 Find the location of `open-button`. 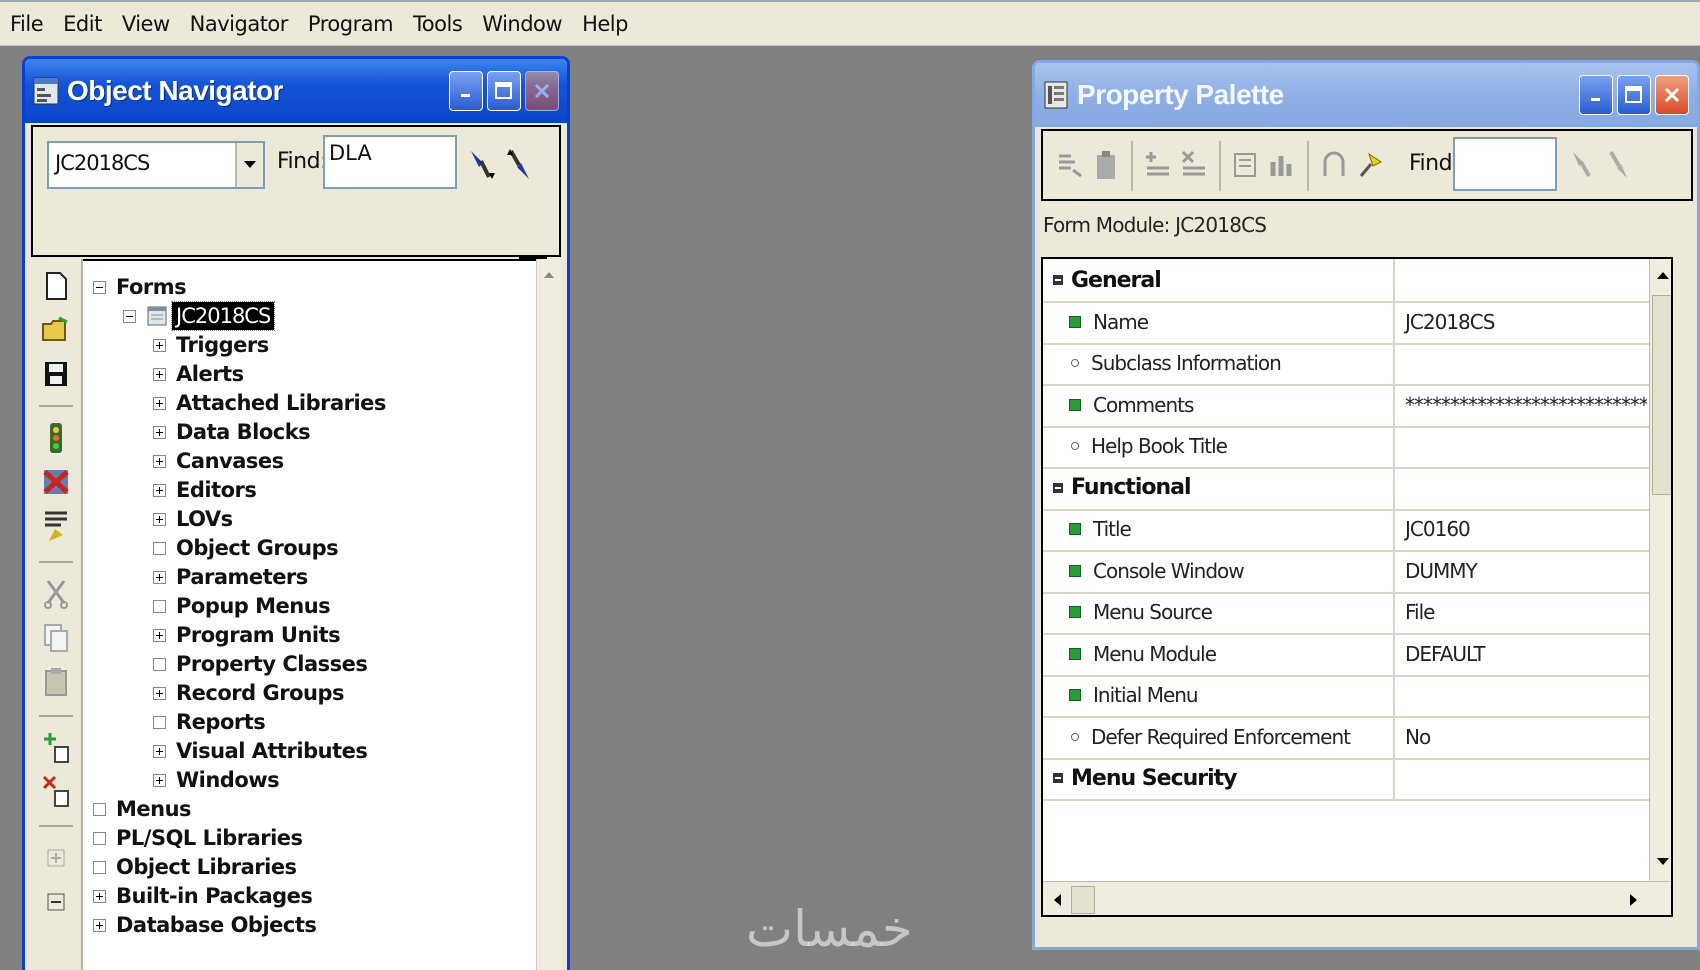

open-button is located at coordinates (56, 330).